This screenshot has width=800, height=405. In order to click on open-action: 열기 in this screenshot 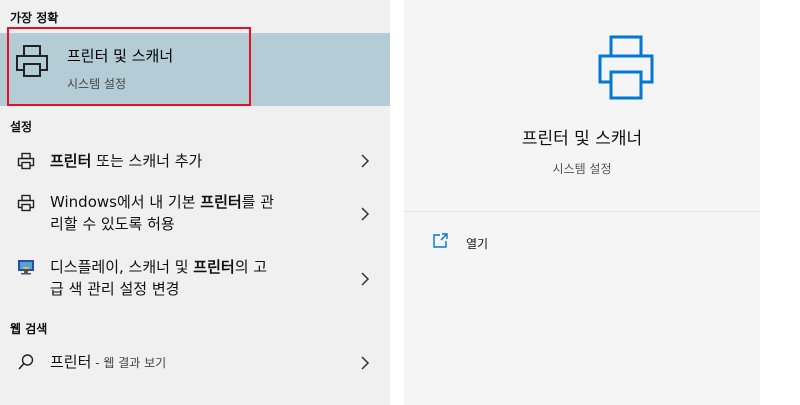, I will do `click(477, 243)`.